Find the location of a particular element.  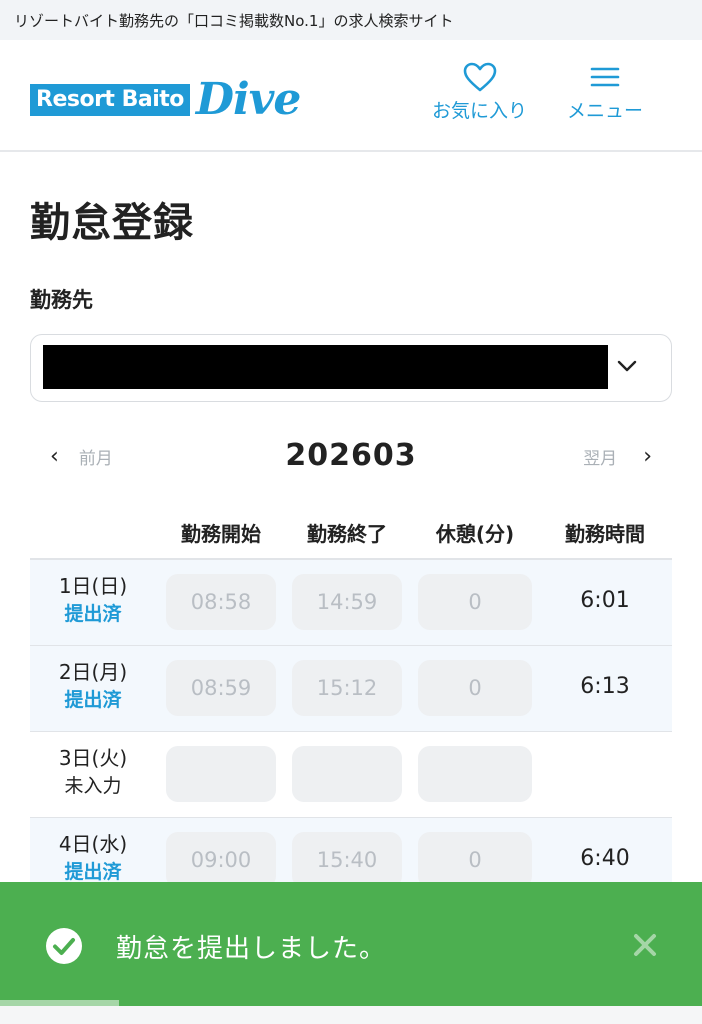

table-row: 3日(火) 未入力 is located at coordinates (351, 775).